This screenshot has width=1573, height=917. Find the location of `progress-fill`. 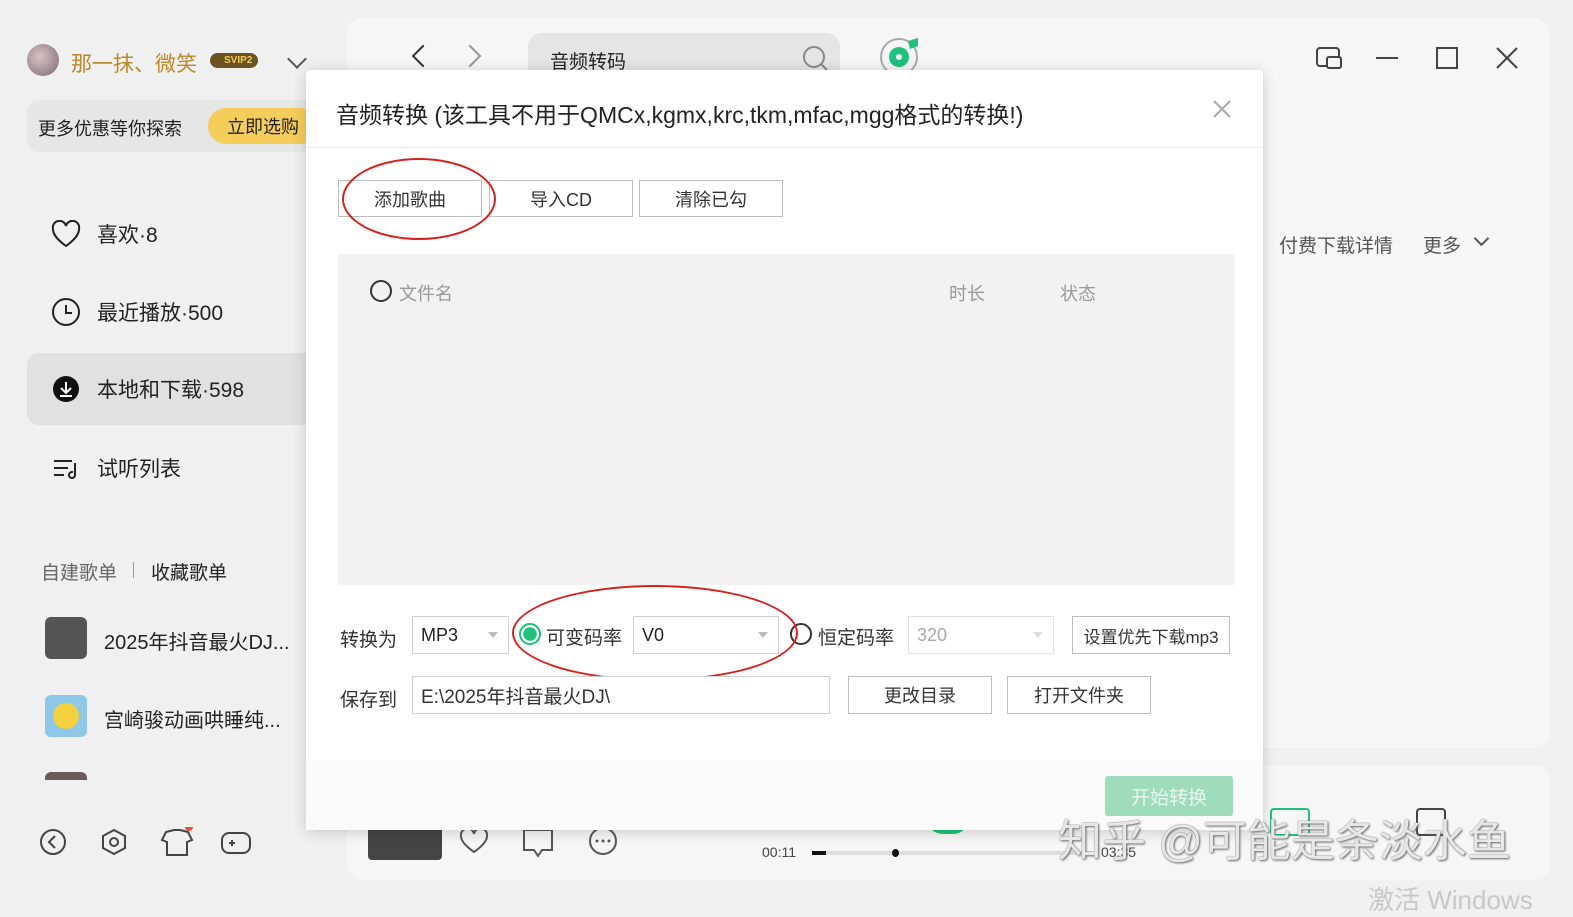

progress-fill is located at coordinates (819, 853).